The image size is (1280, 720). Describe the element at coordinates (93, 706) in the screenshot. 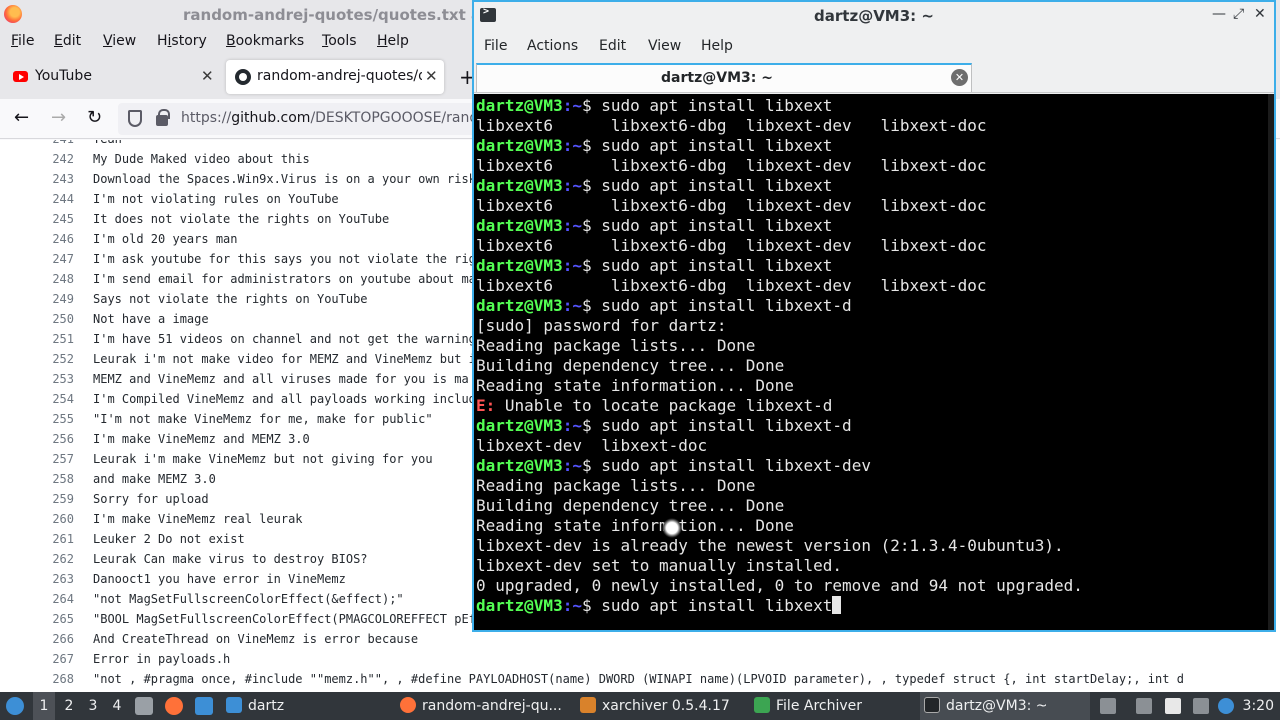

I see `workspace-3: 3` at that location.